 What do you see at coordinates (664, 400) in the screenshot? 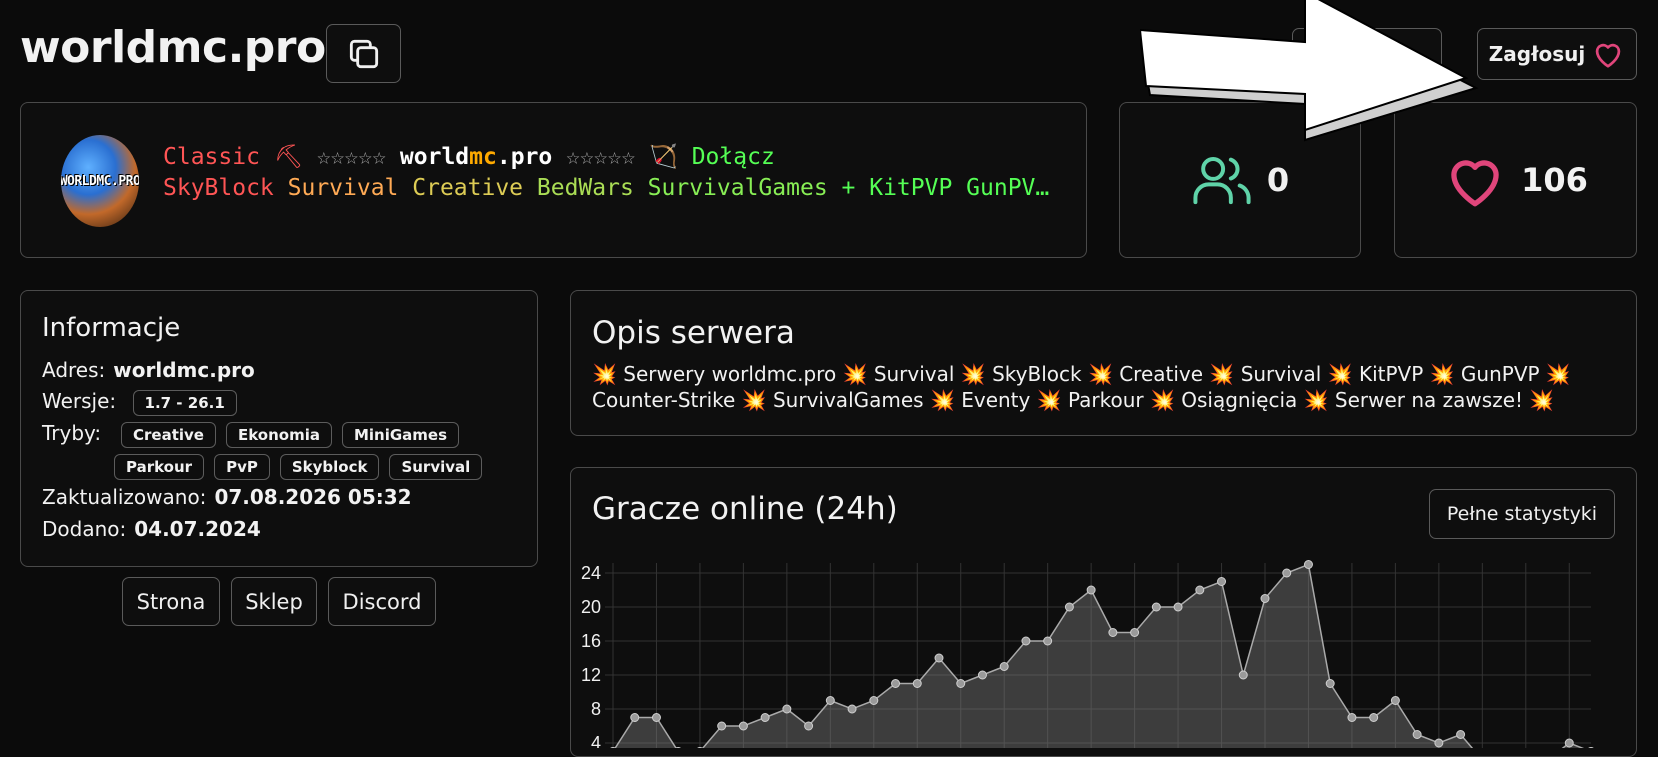
I see `description-item: Counter-Strike` at bounding box center [664, 400].